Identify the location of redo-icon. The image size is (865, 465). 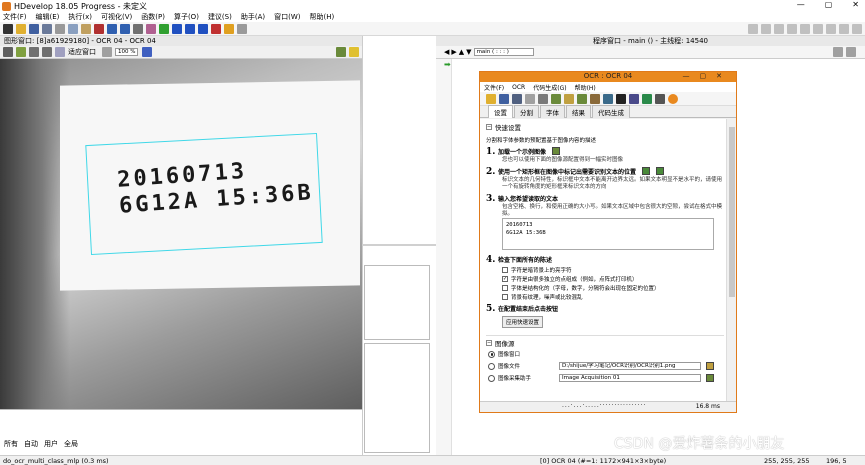
(125, 28).